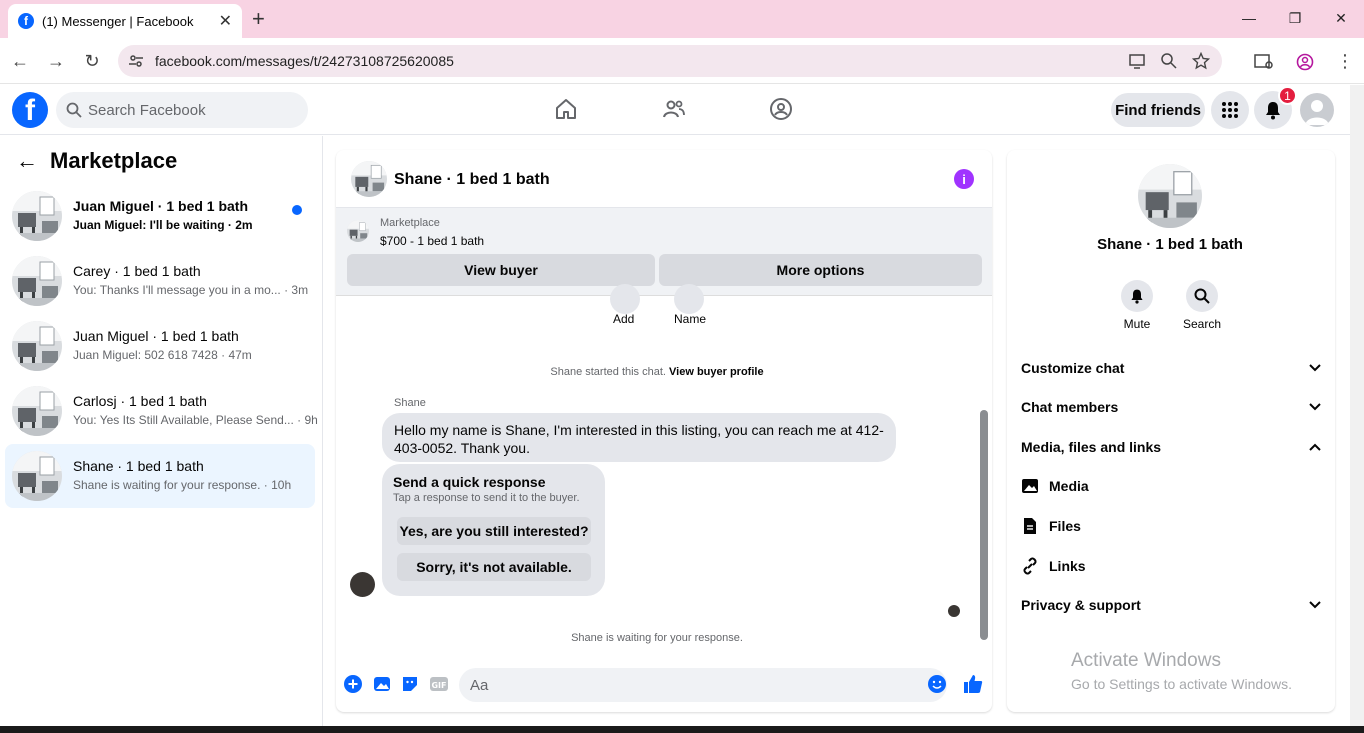 The height and width of the screenshot is (733, 1364). What do you see at coordinates (501, 270) in the screenshot?
I see `view-buyer-button: View buyer` at bounding box center [501, 270].